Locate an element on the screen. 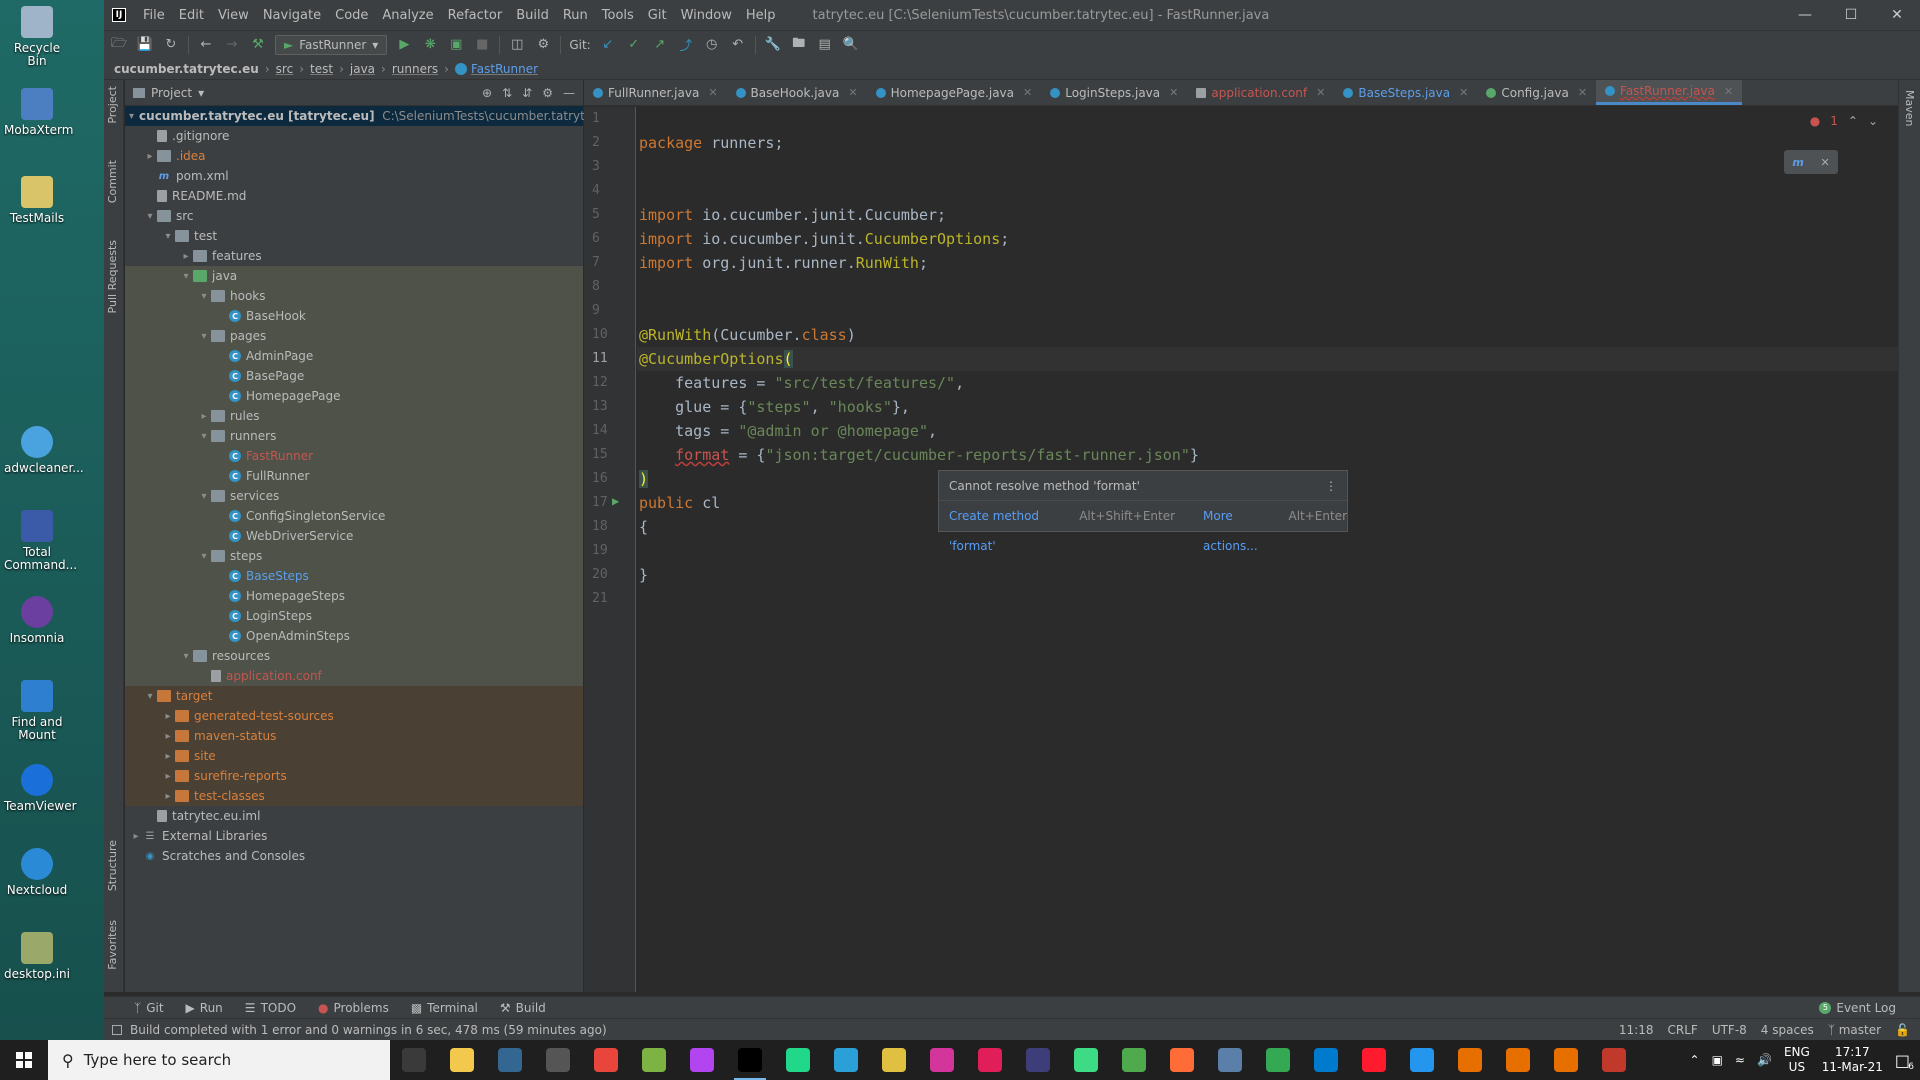  line-separator: CRLF is located at coordinates (1683, 1030).